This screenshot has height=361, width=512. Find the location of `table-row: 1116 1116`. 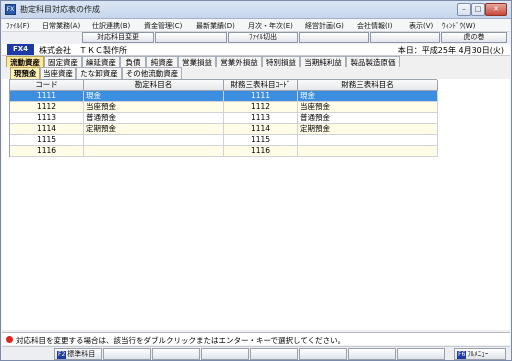

table-row: 1116 1116 is located at coordinates (224, 151).